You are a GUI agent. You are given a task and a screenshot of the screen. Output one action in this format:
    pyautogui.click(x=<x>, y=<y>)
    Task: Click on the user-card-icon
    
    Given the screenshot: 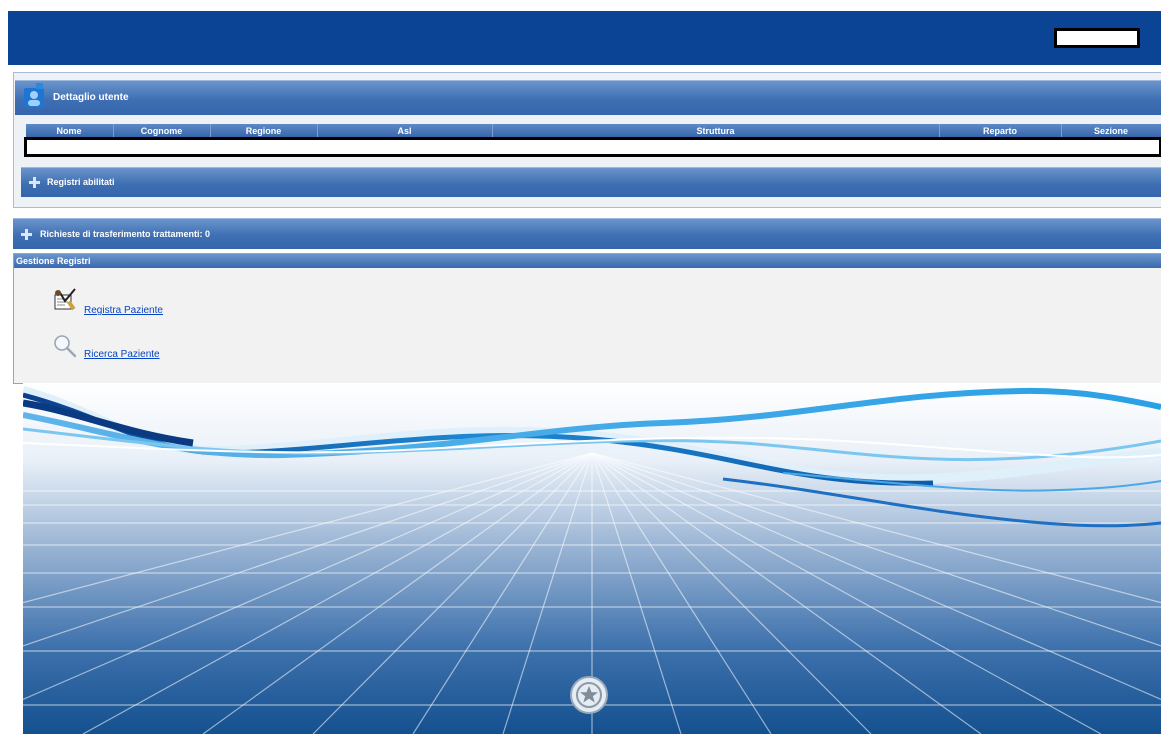 What is the action you would take?
    pyautogui.click(x=34, y=95)
    